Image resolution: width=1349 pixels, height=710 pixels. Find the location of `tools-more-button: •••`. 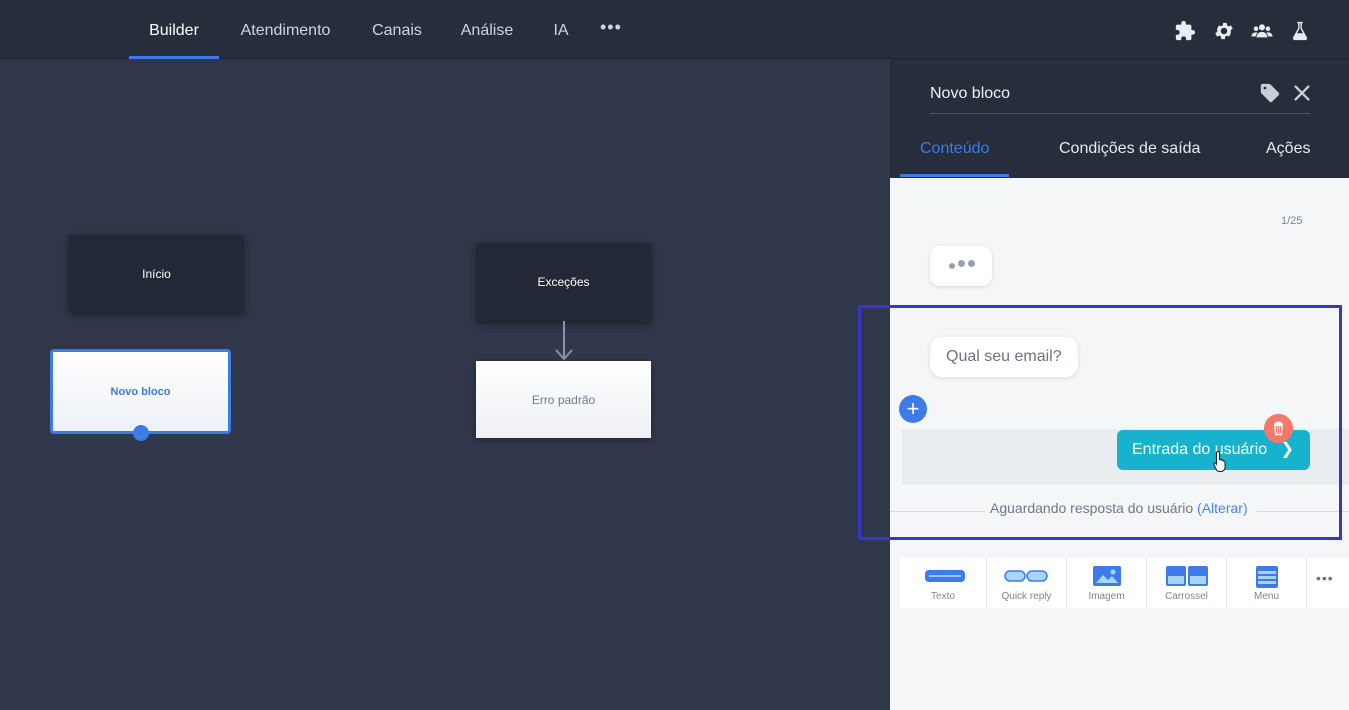

tools-more-button: ••• is located at coordinates (1325, 578).